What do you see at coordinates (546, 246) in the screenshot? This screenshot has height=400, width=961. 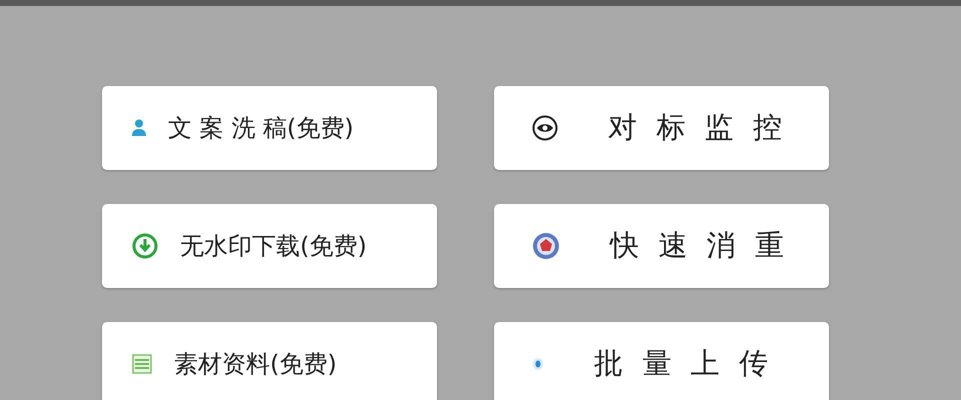 I see `badge-icon` at bounding box center [546, 246].